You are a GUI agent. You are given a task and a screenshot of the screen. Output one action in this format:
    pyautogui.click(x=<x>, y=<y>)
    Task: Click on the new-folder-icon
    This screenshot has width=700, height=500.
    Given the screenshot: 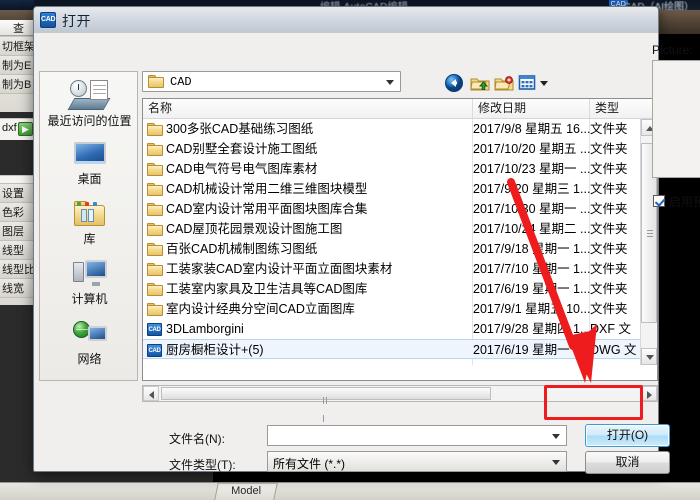 What is the action you would take?
    pyautogui.click(x=504, y=83)
    